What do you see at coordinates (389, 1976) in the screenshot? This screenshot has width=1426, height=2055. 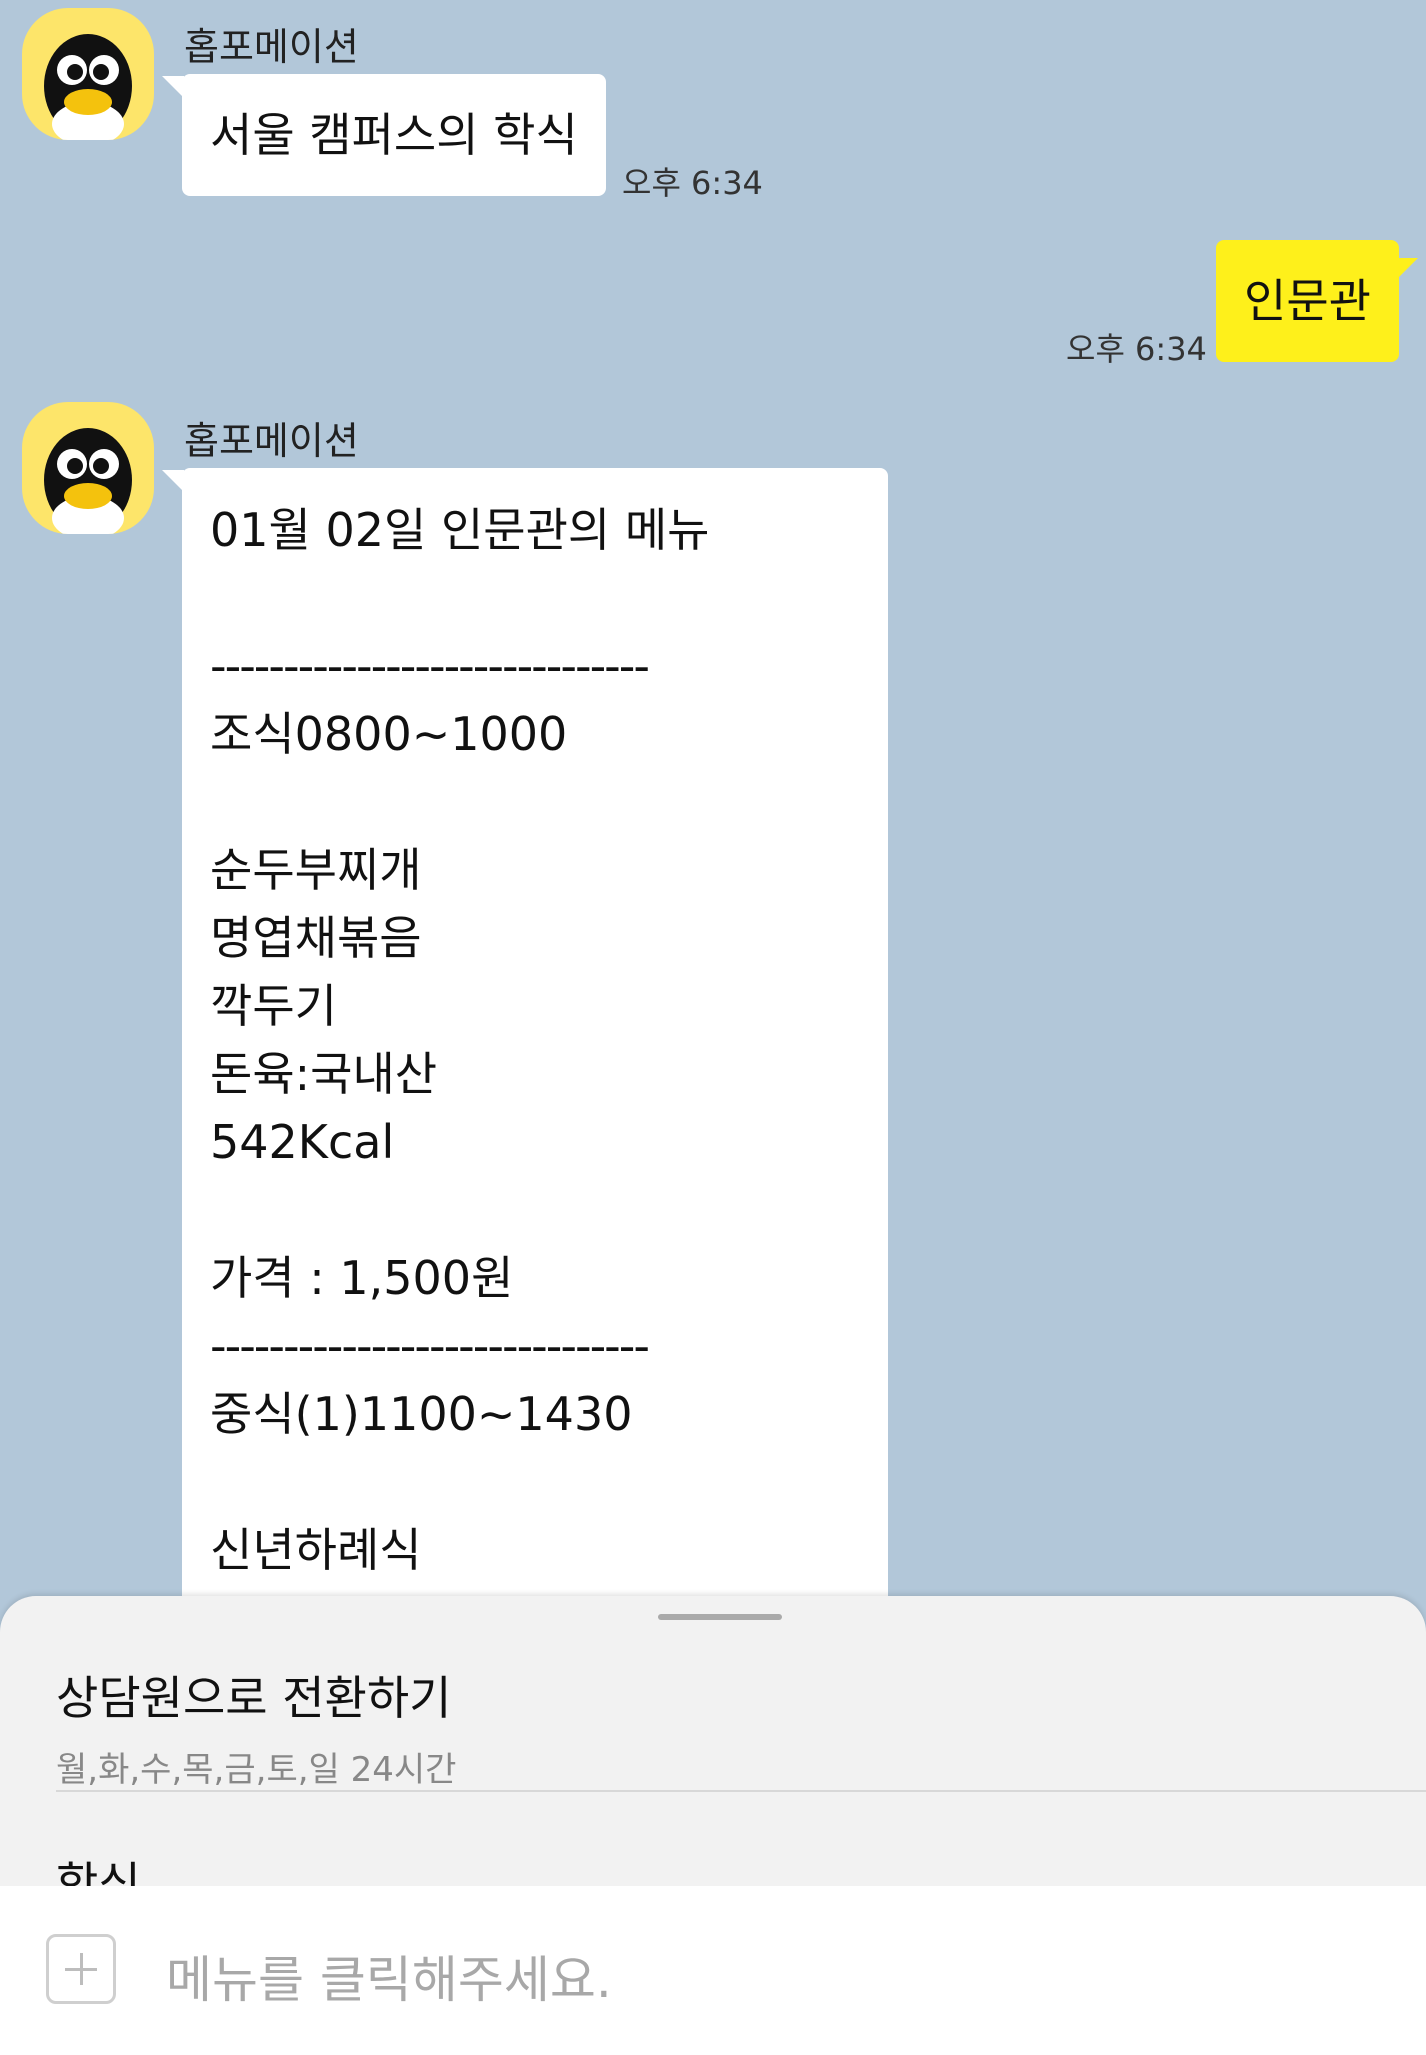 I see `message-input: 메뉴를 클릭해주세요.` at bounding box center [389, 1976].